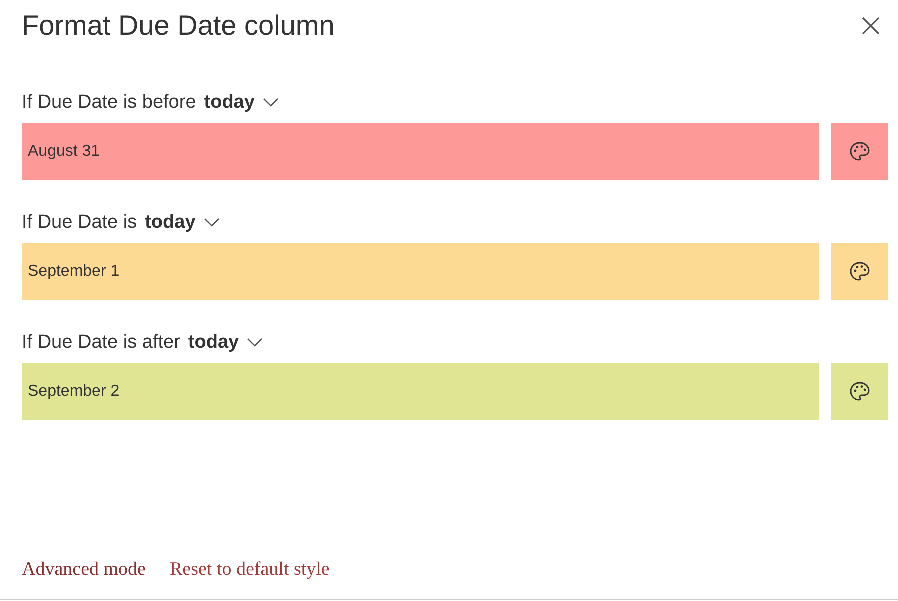  I want to click on condition-label: If Due Date is after, so click(101, 343).